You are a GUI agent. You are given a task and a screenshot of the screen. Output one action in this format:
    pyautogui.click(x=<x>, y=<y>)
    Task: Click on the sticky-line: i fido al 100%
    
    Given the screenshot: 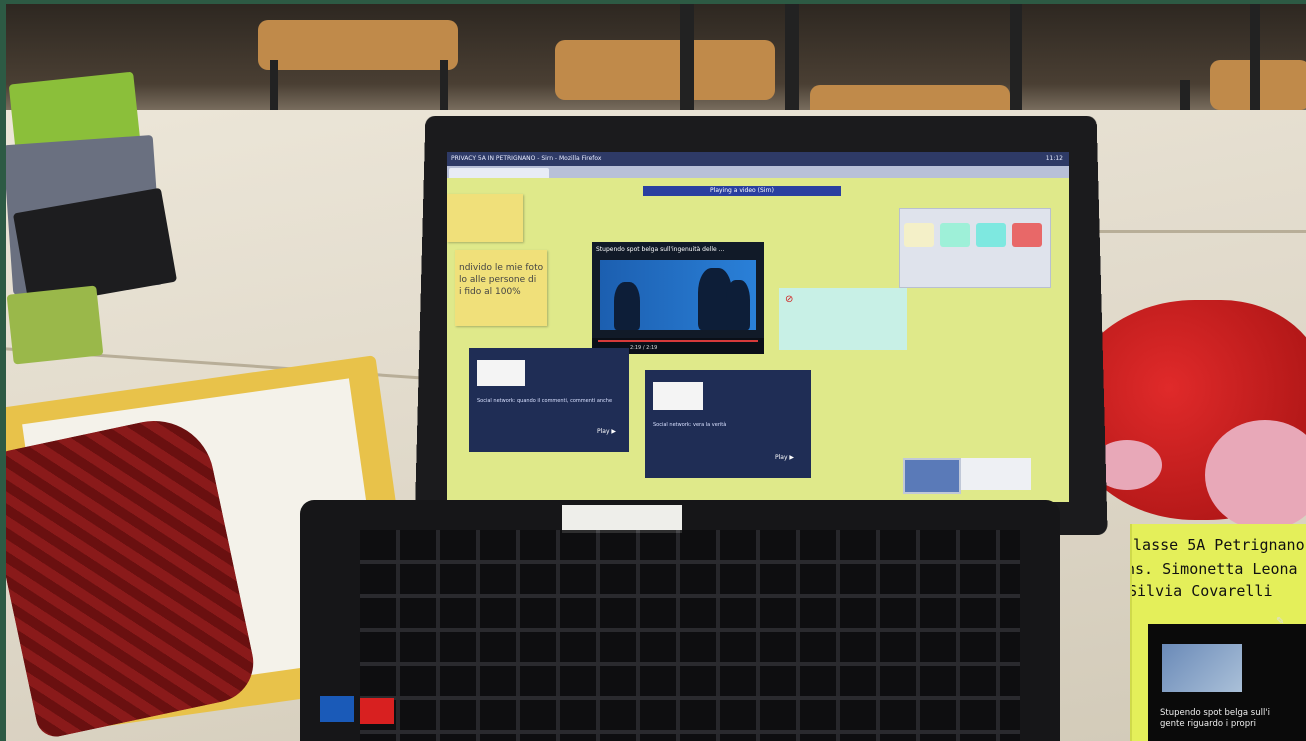 What is the action you would take?
    pyautogui.click(x=490, y=292)
    